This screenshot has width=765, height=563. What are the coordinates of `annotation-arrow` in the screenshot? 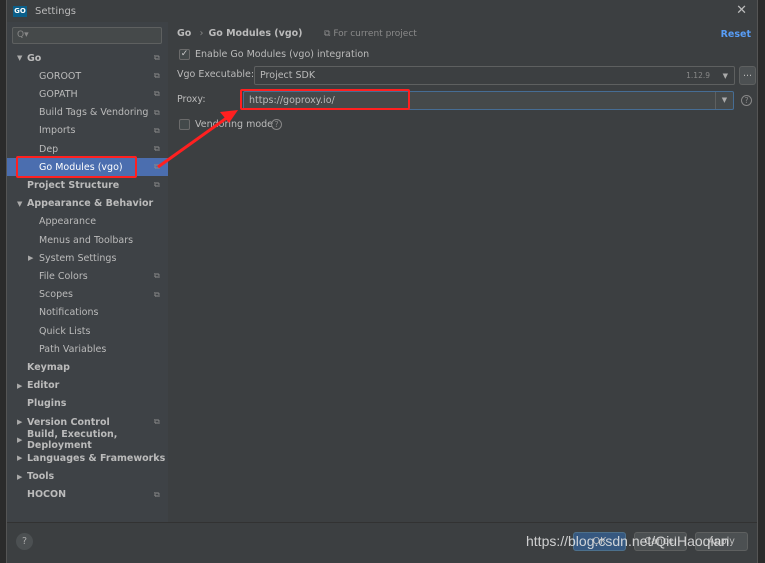 It's located at (197, 139).